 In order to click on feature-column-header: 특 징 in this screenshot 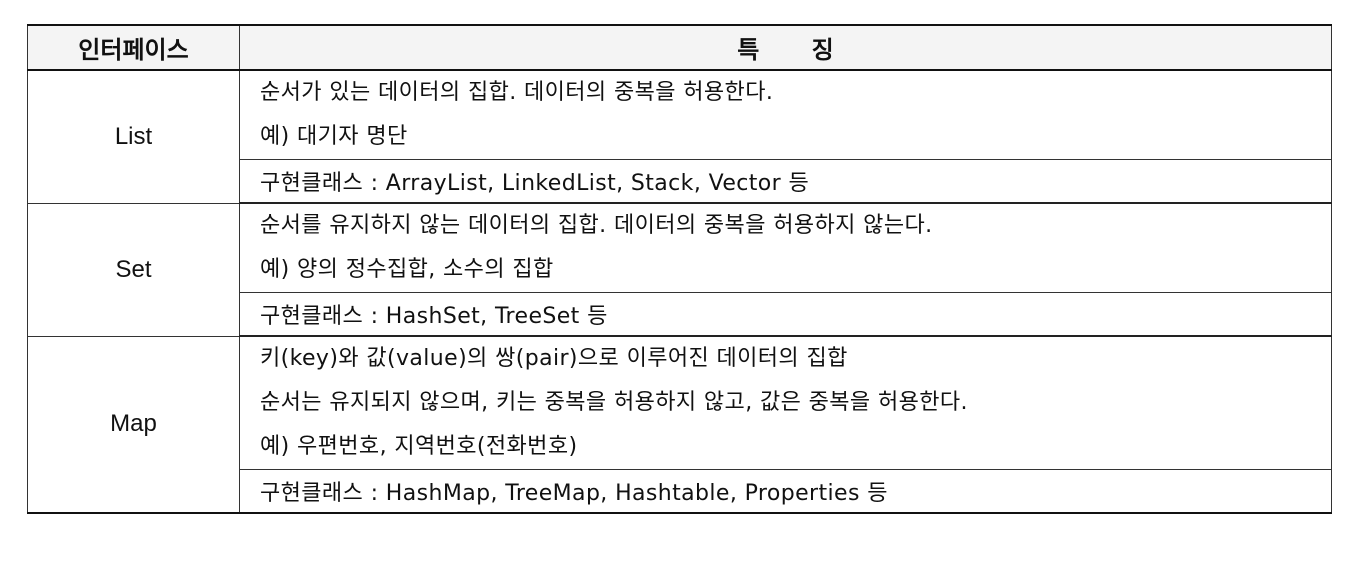, I will do `click(785, 47)`.